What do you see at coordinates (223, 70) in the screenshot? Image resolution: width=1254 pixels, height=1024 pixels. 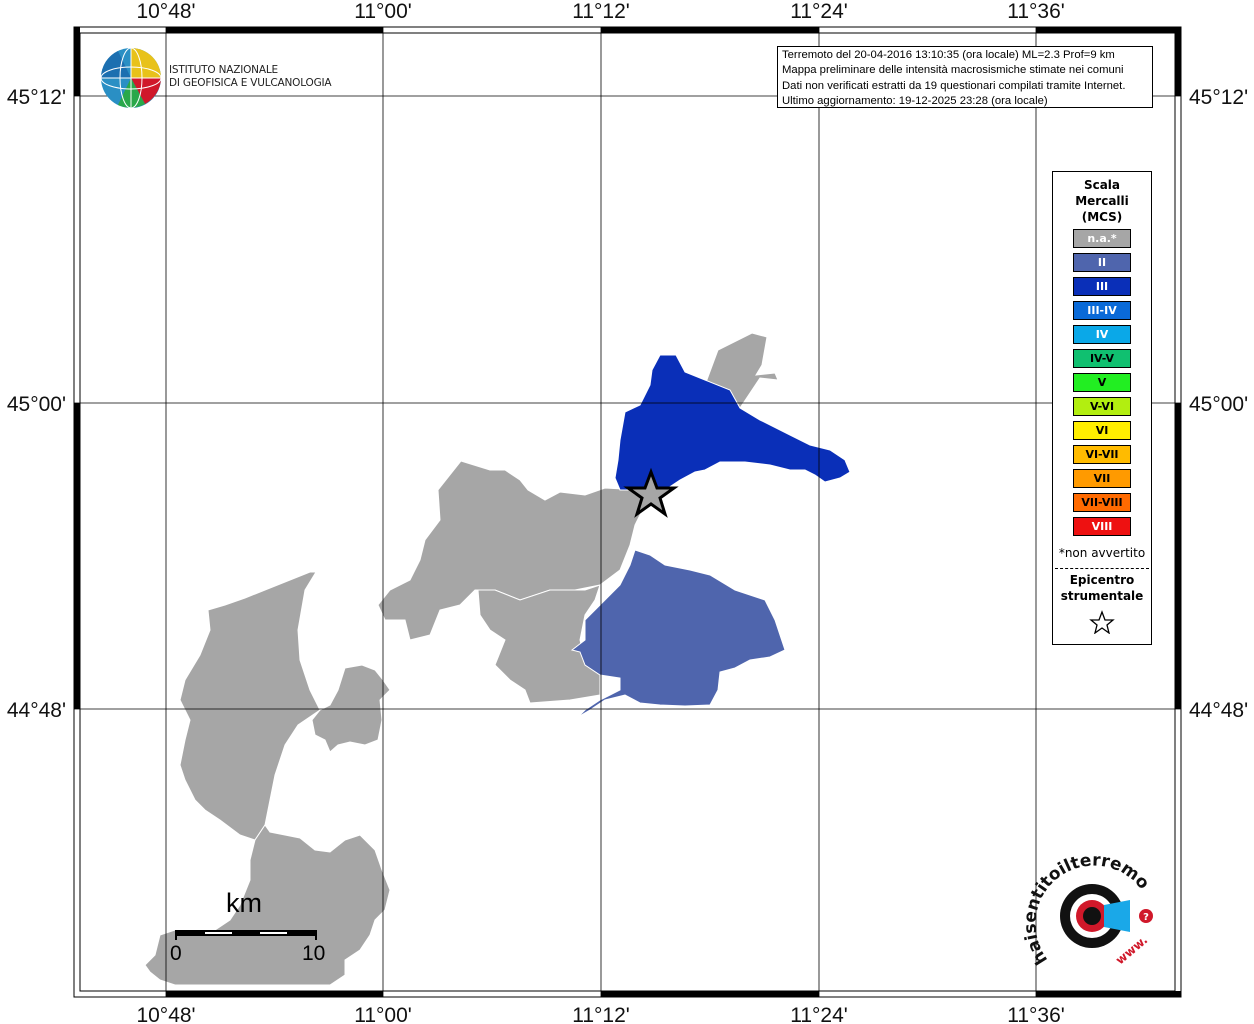 I see `institute-name-line1: ISTITUTO NAZIONALE` at bounding box center [223, 70].